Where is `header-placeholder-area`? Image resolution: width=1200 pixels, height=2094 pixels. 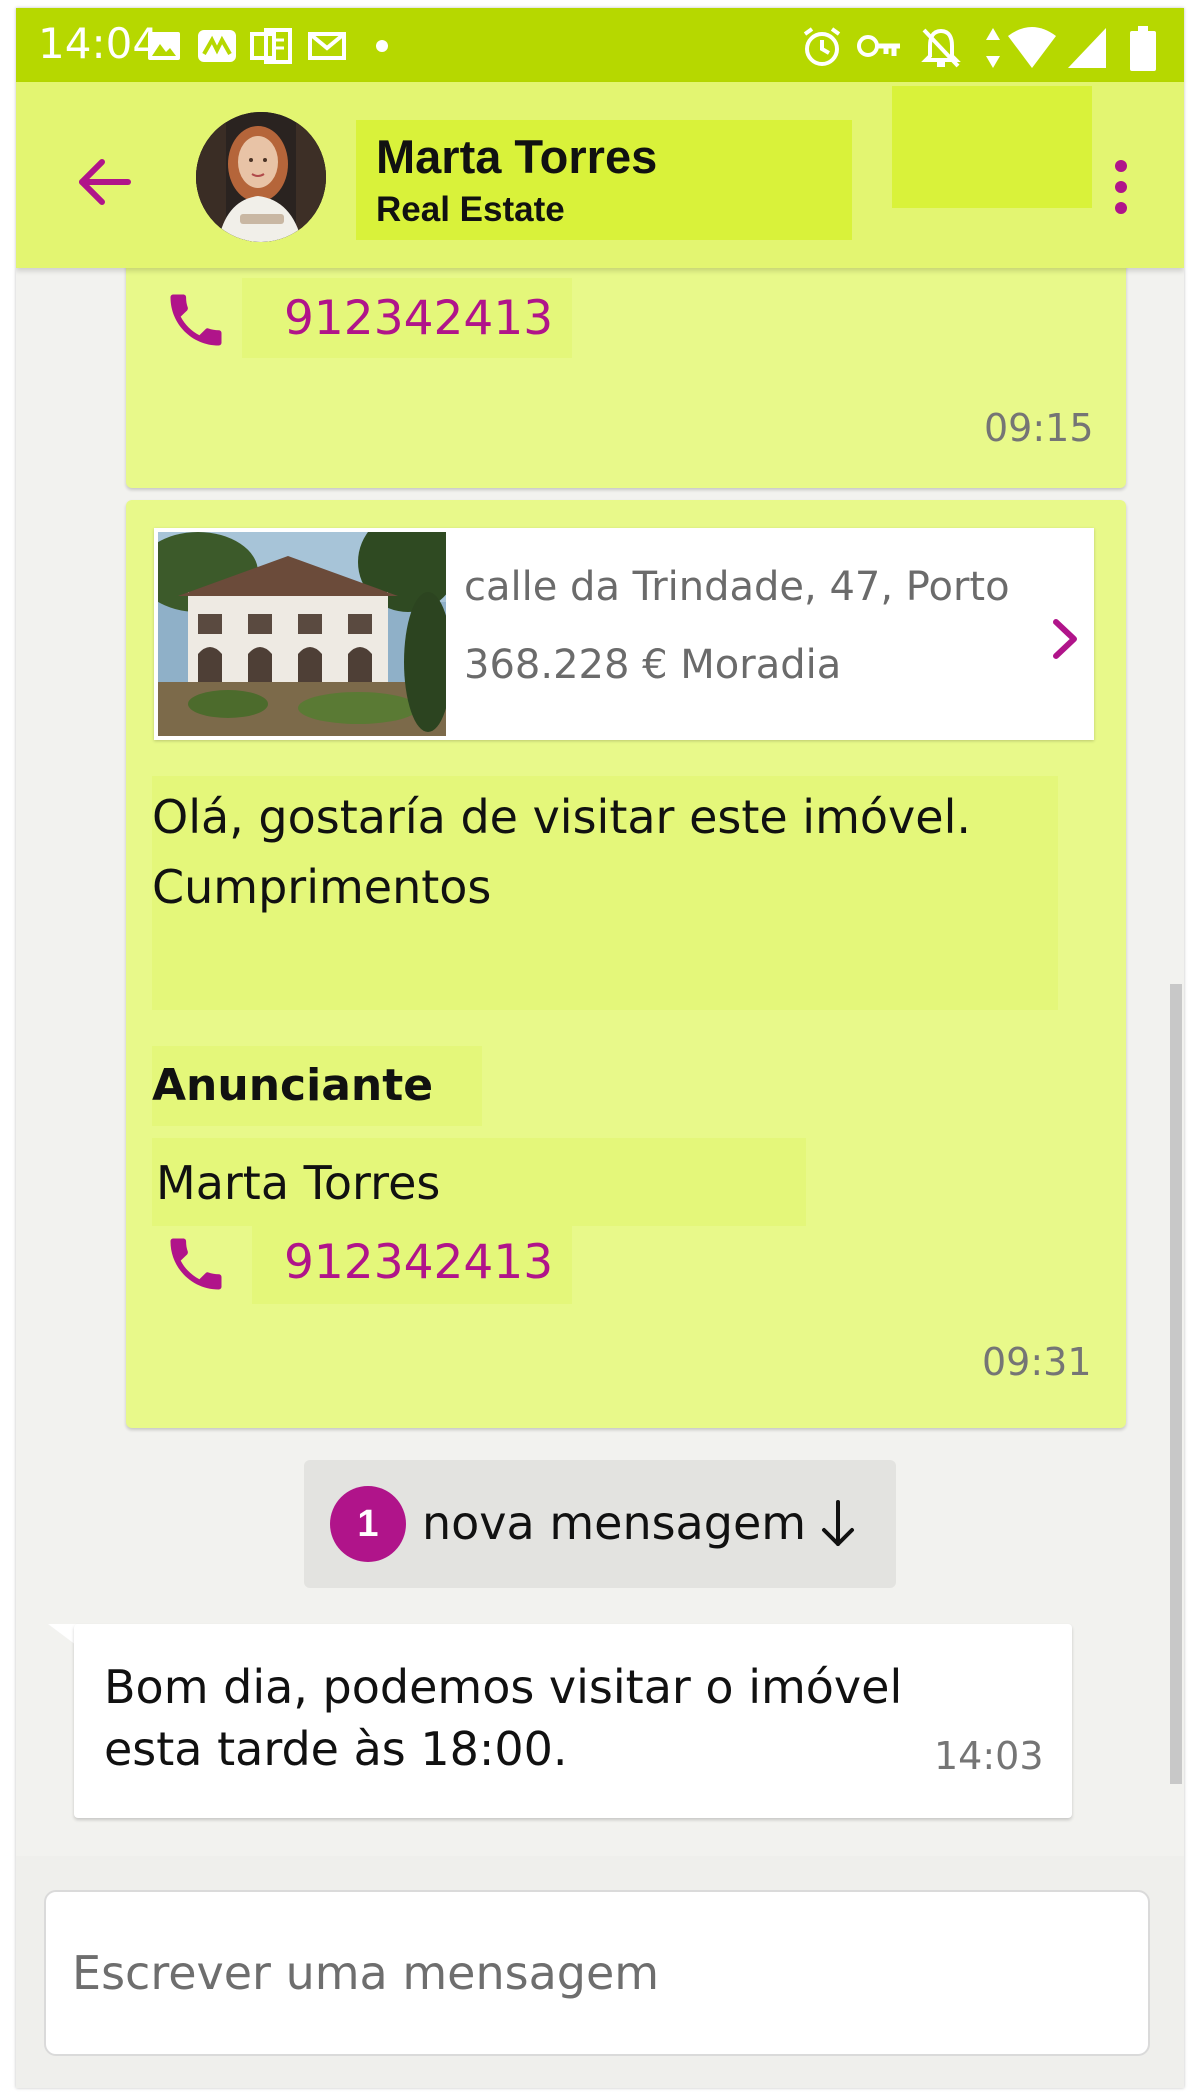
header-placeholder-area is located at coordinates (992, 147).